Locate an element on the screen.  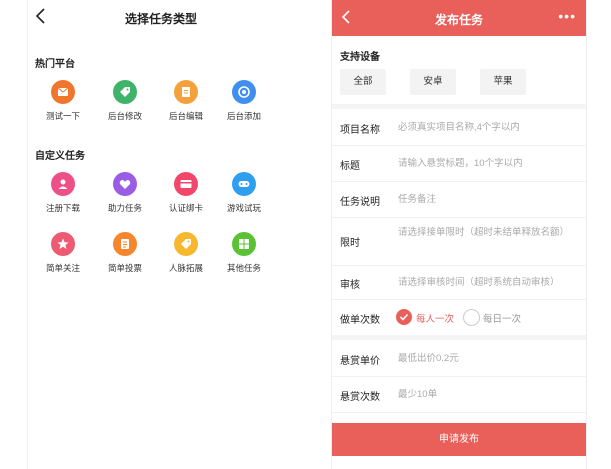
device-ios-button: 苹果 is located at coordinates (503, 82).